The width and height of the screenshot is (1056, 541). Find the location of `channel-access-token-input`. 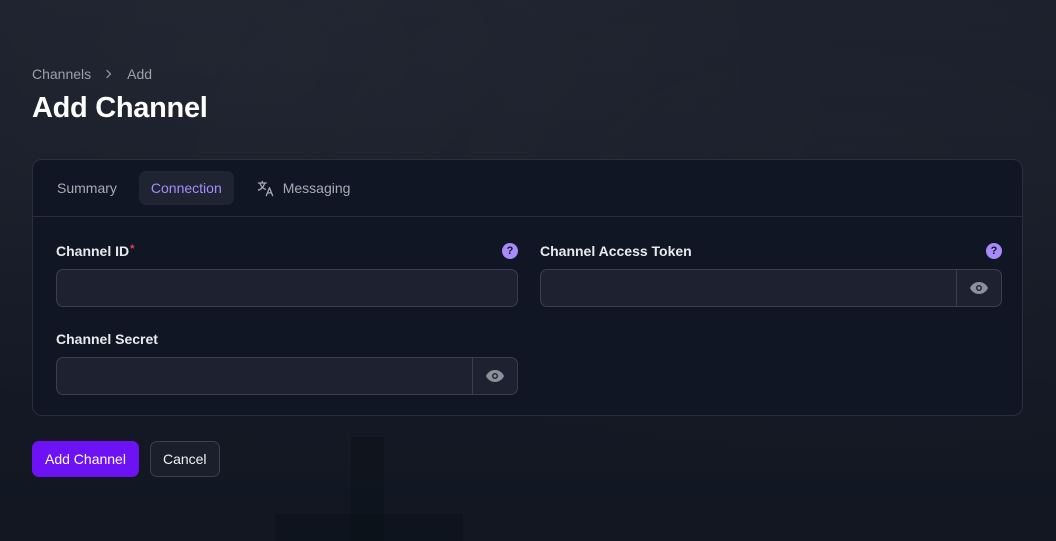

channel-access-token-input is located at coordinates (748, 288).